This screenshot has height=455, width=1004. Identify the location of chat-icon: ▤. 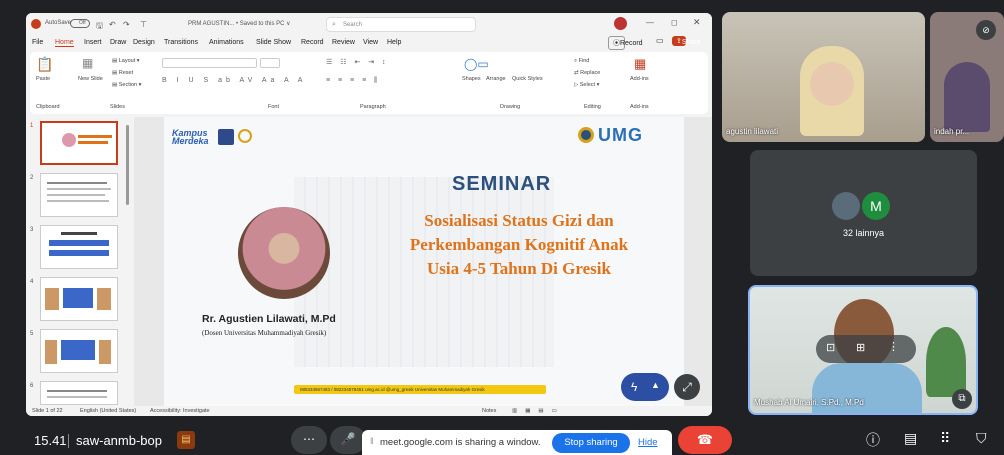
(910, 438).